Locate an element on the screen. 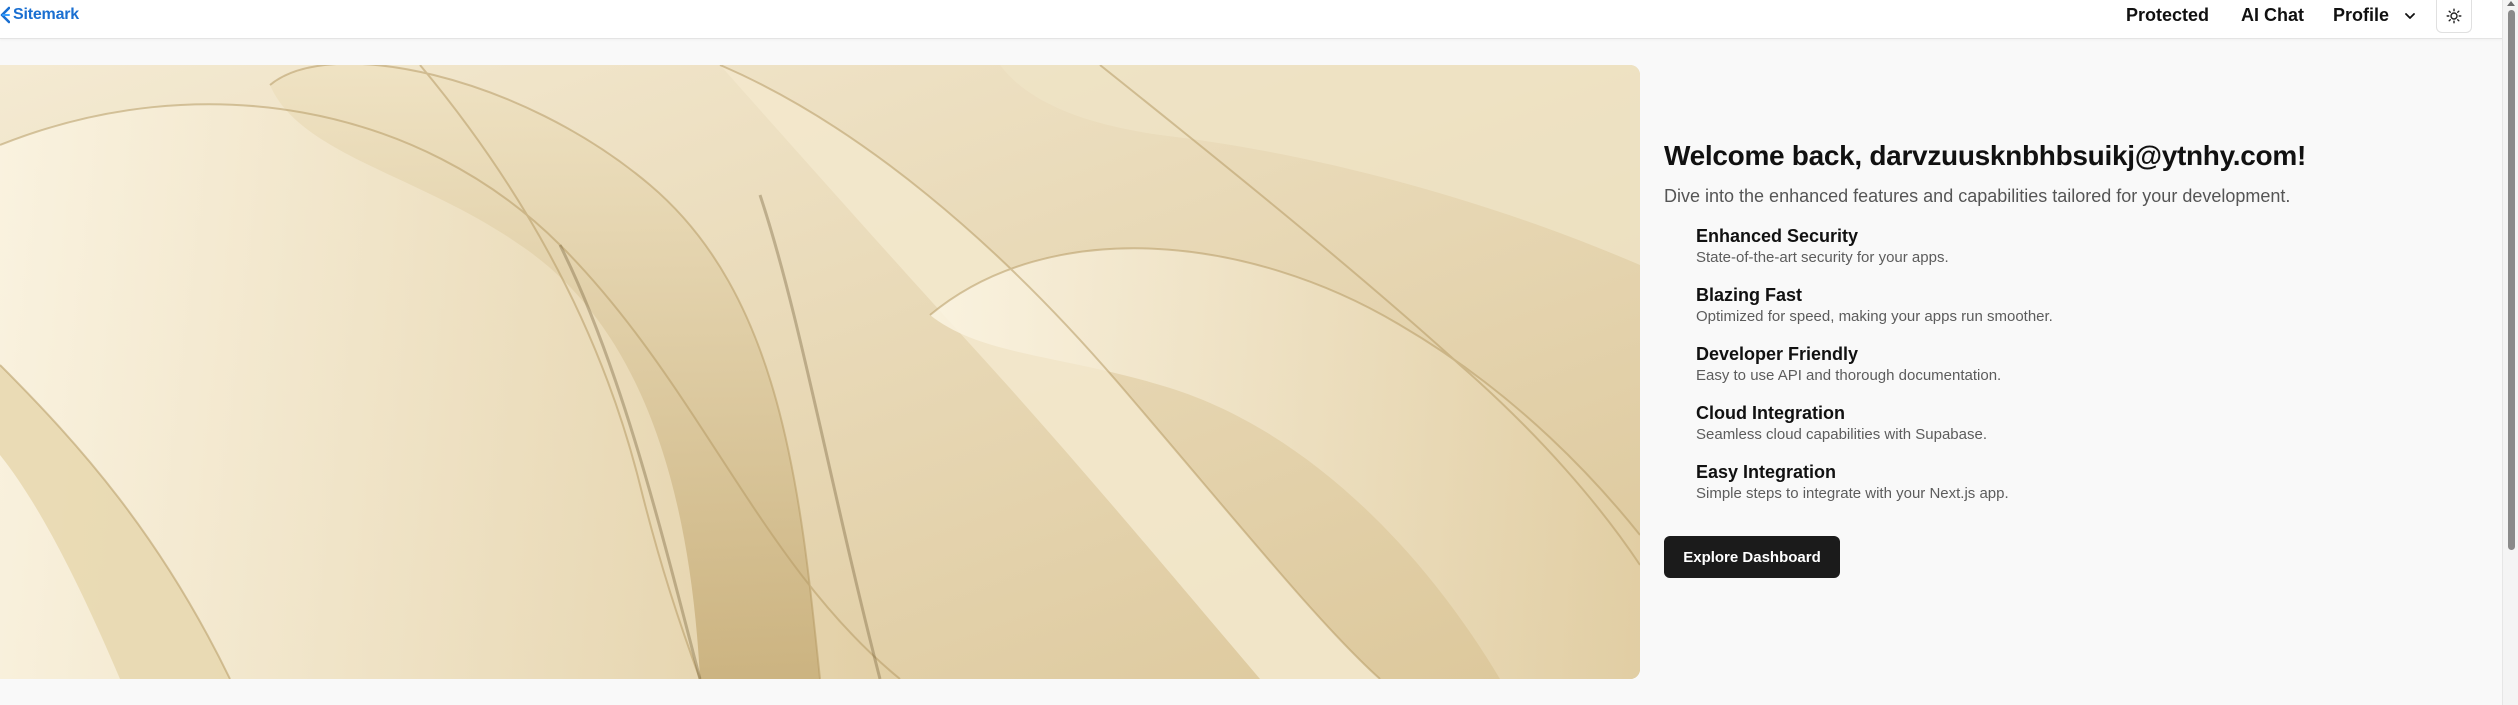 This screenshot has height=705, width=2518. top-header: Sitemark Protected AI Chat Profile is located at coordinates (1251, 19).